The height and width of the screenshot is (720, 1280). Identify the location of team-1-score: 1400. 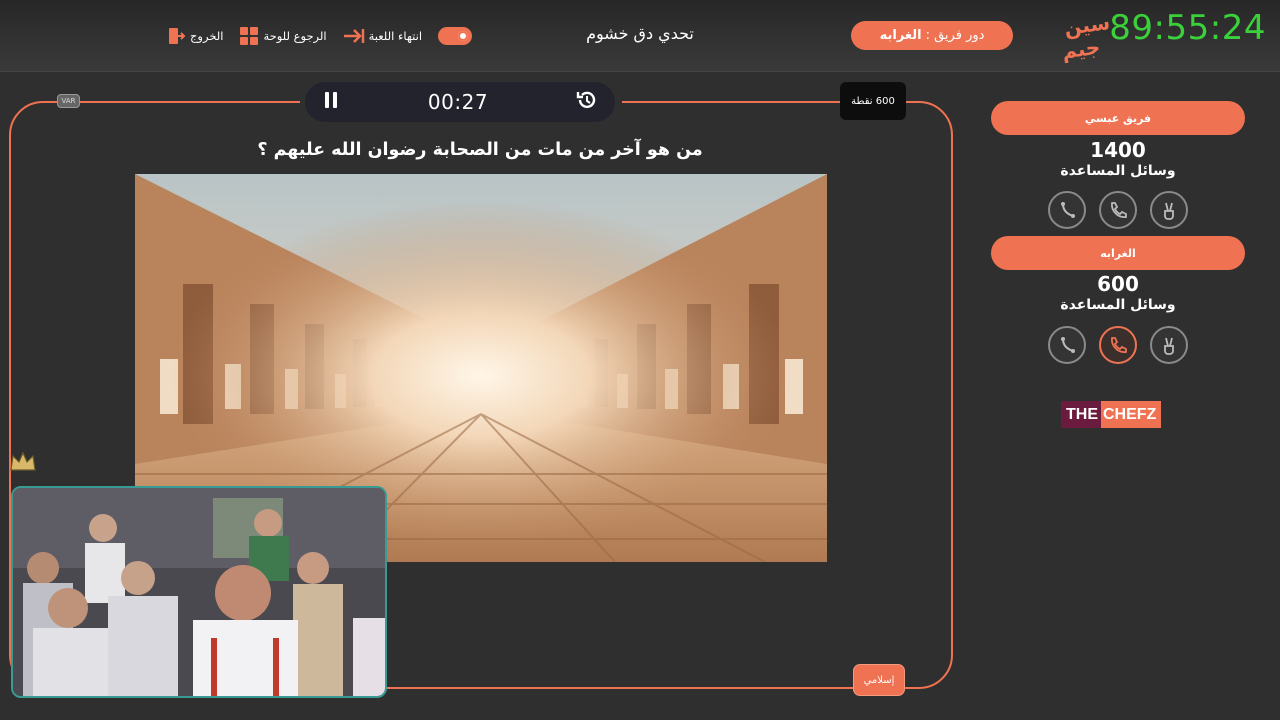
(1118, 150).